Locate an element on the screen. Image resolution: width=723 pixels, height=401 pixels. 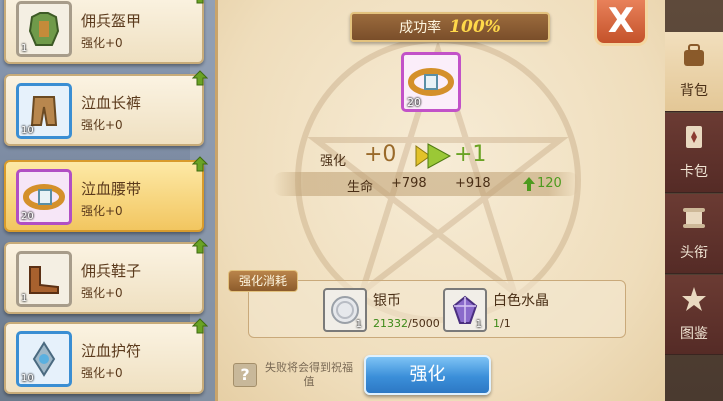
list-item-amulet: 10 泣血护符 强化+0 is located at coordinates (106, 356).